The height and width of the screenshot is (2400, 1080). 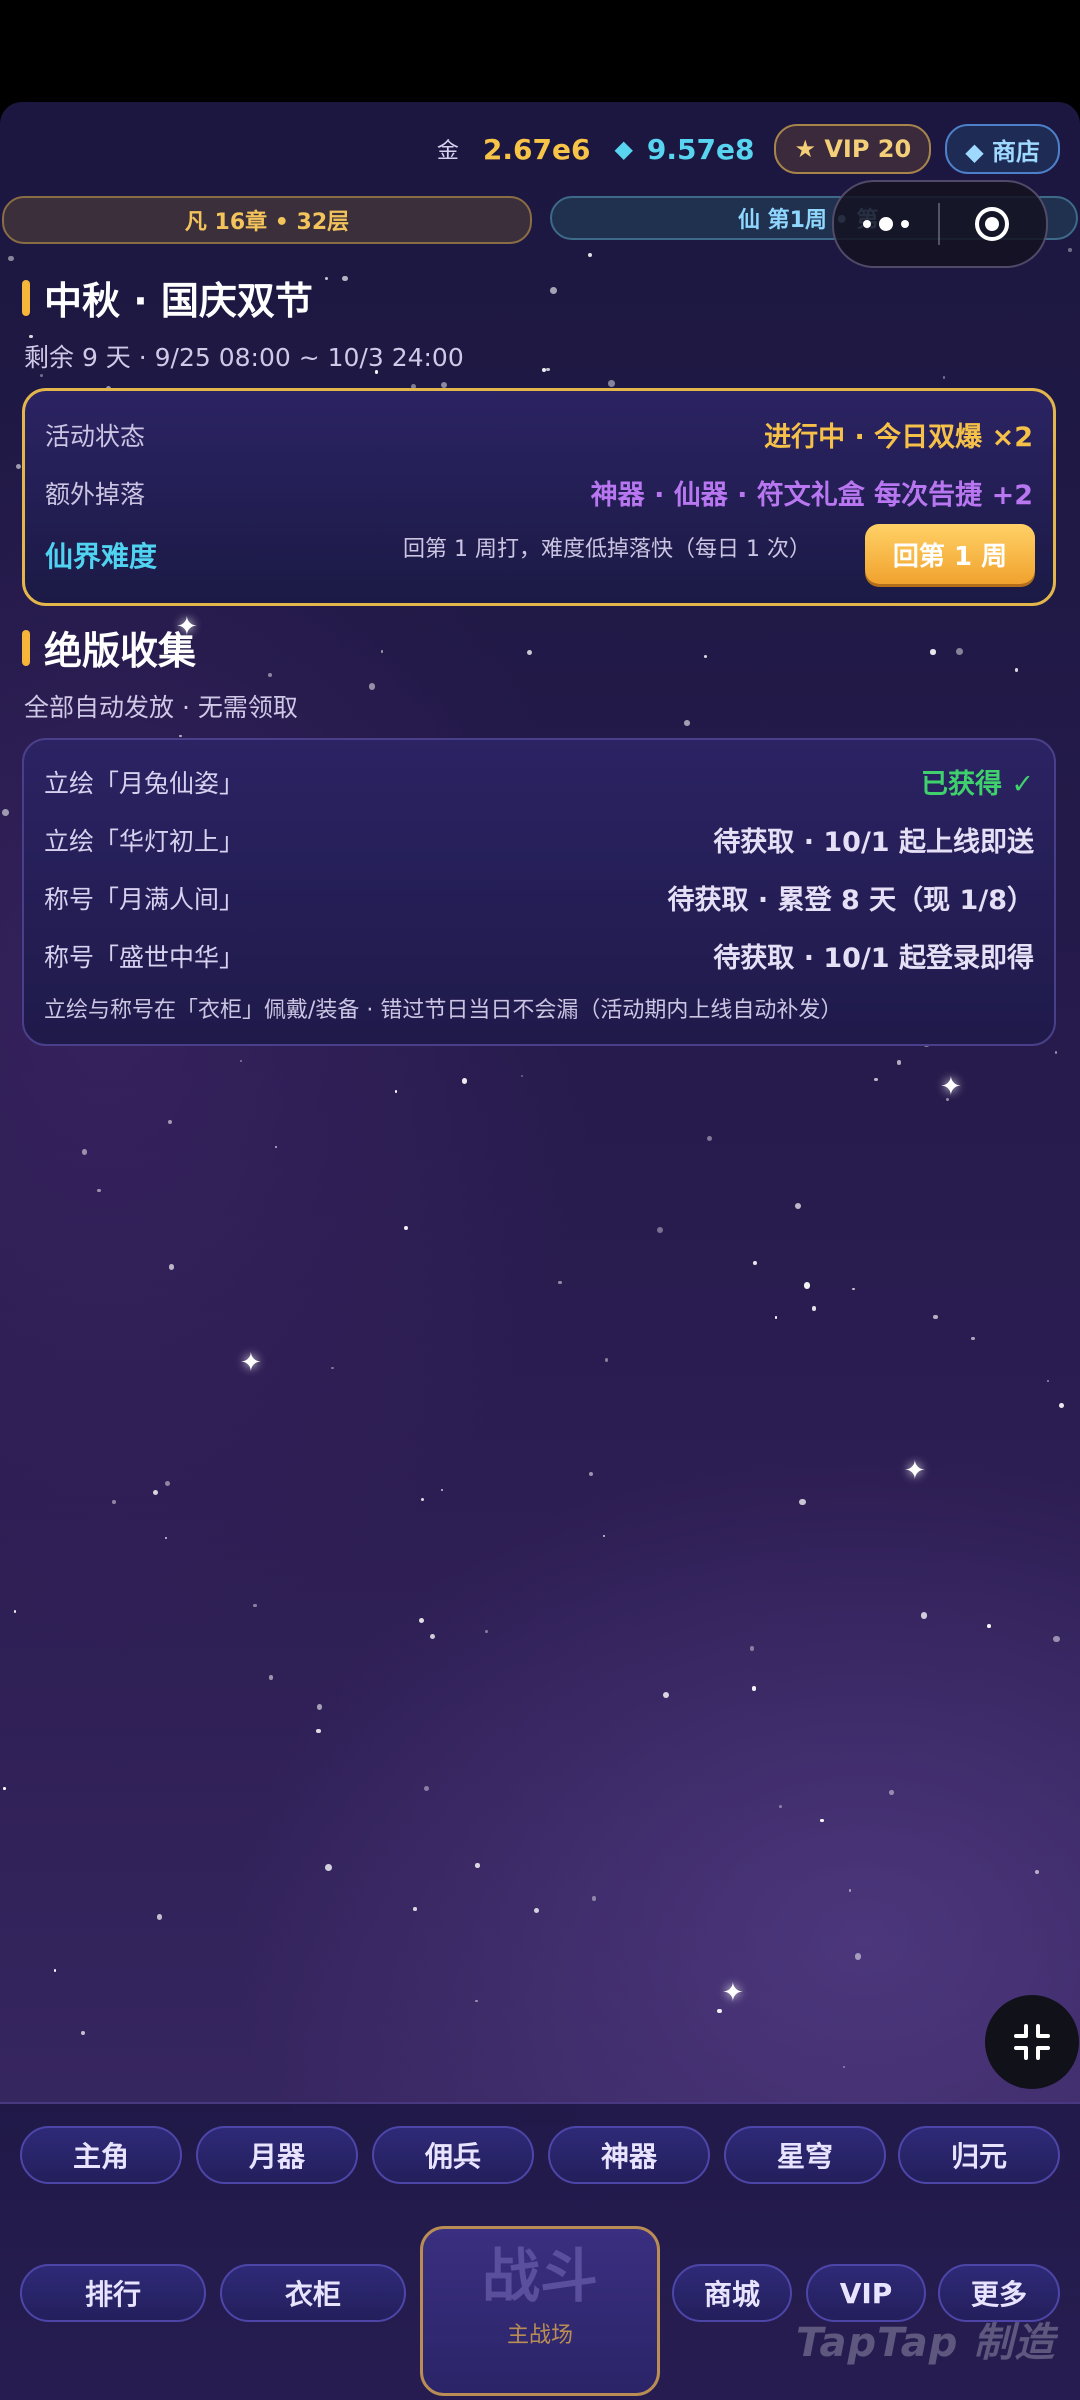 What do you see at coordinates (539, 897) in the screenshot?
I see `list-item: 称号「月满人间」 待获取 · 累登 8 天（现 1/8）` at bounding box center [539, 897].